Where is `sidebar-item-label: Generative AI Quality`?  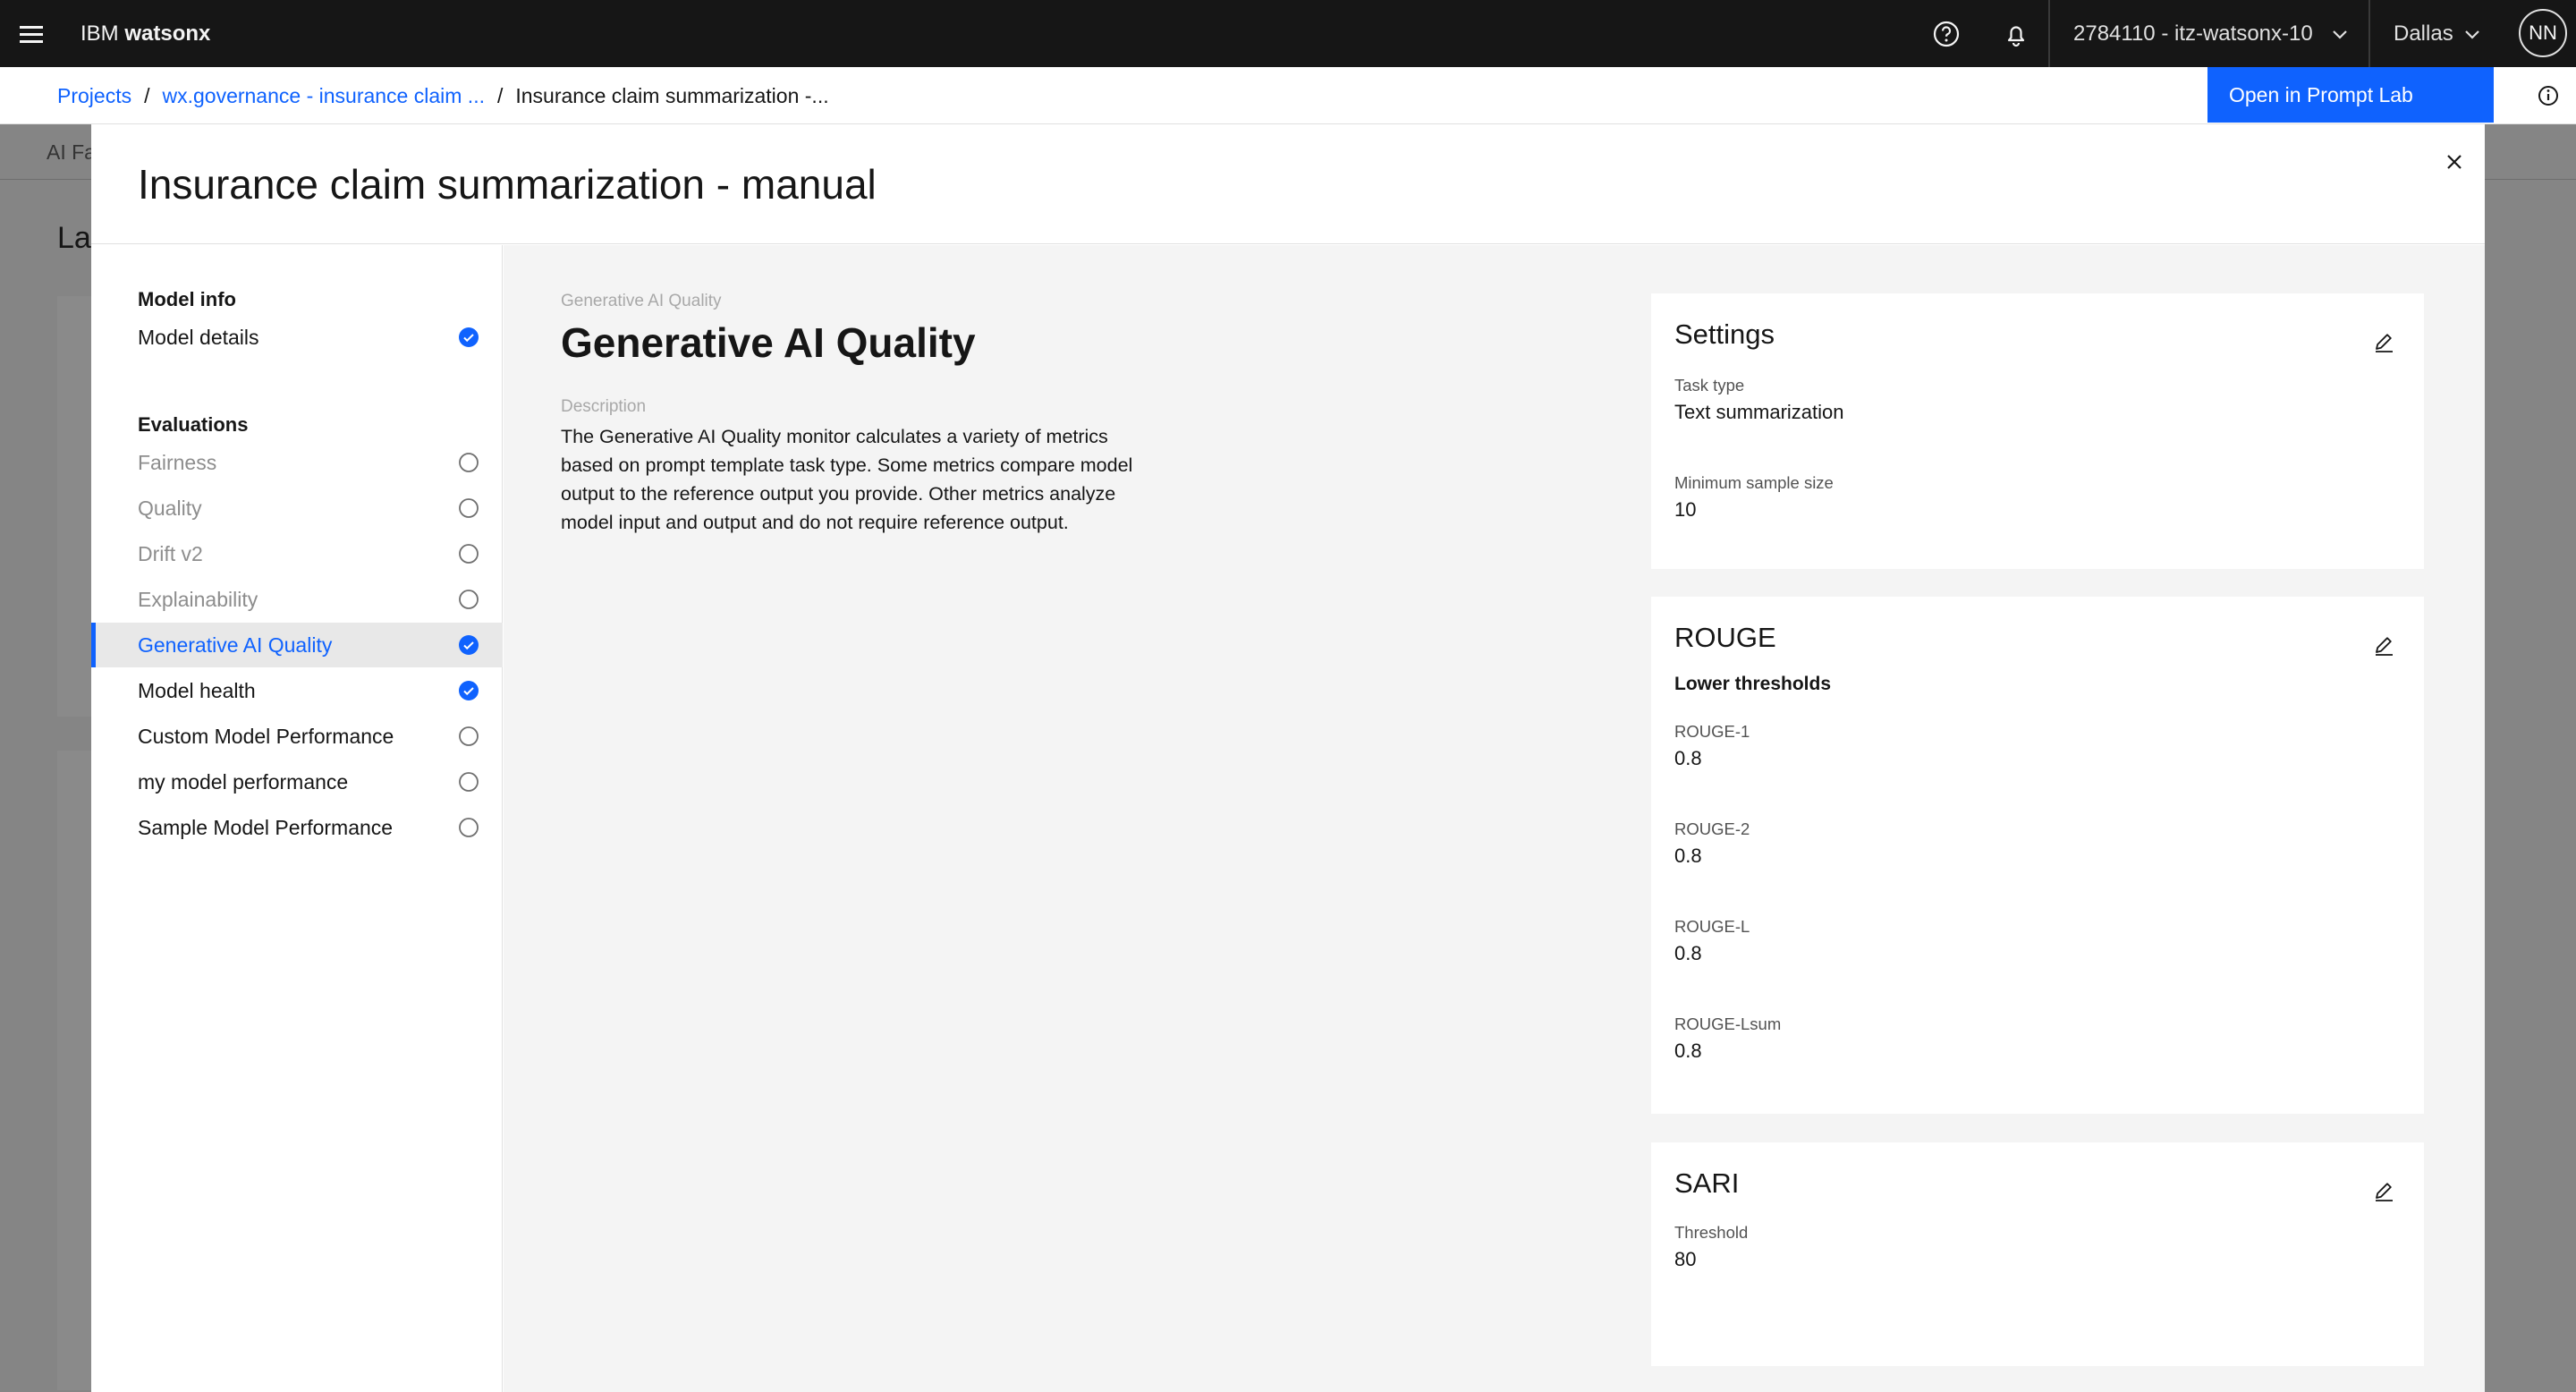
sidebar-item-label: Generative AI Quality is located at coordinates (235, 645).